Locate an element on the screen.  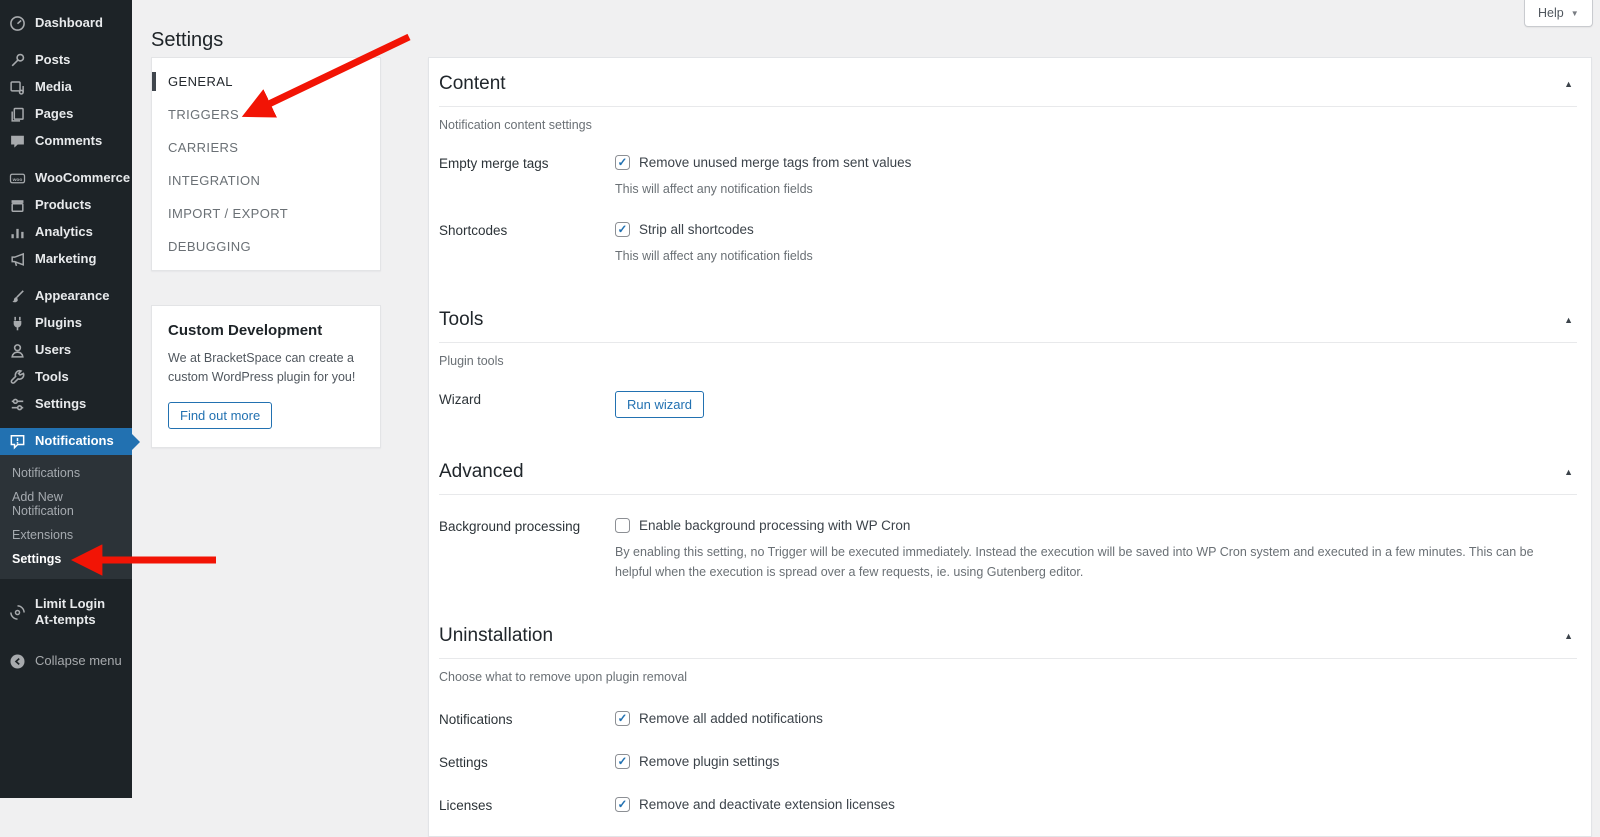
sidebar-item-label: Users is located at coordinates (53, 350).